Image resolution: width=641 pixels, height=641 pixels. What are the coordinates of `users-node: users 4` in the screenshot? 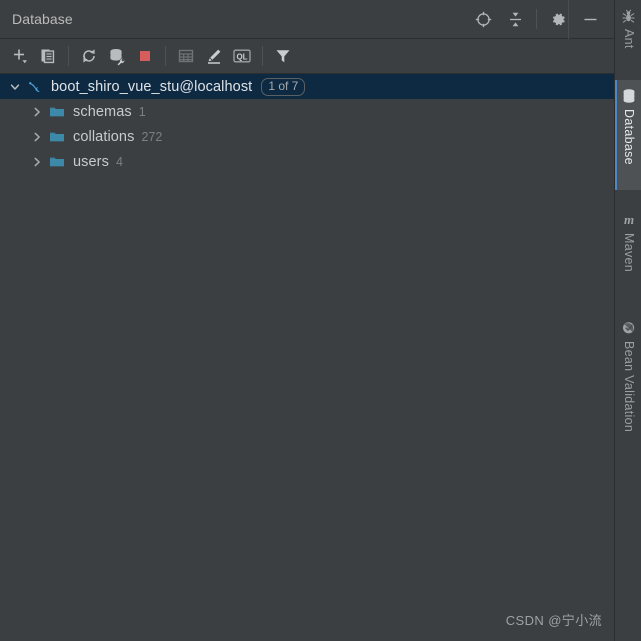 It's located at (307, 161).